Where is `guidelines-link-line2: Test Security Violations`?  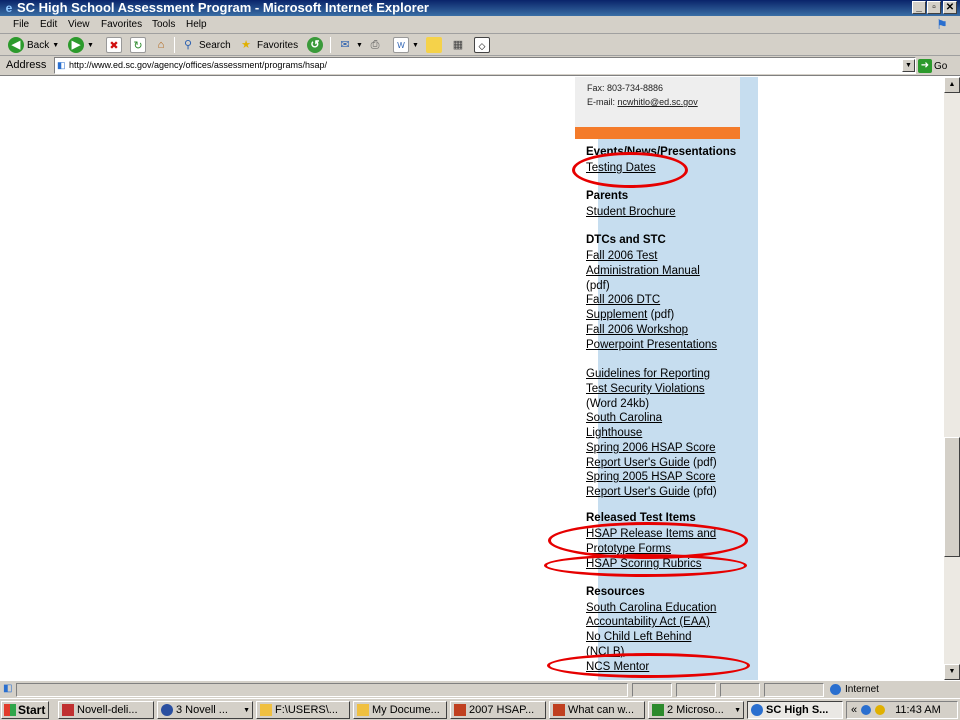 guidelines-link-line2: Test Security Violations is located at coordinates (645, 389).